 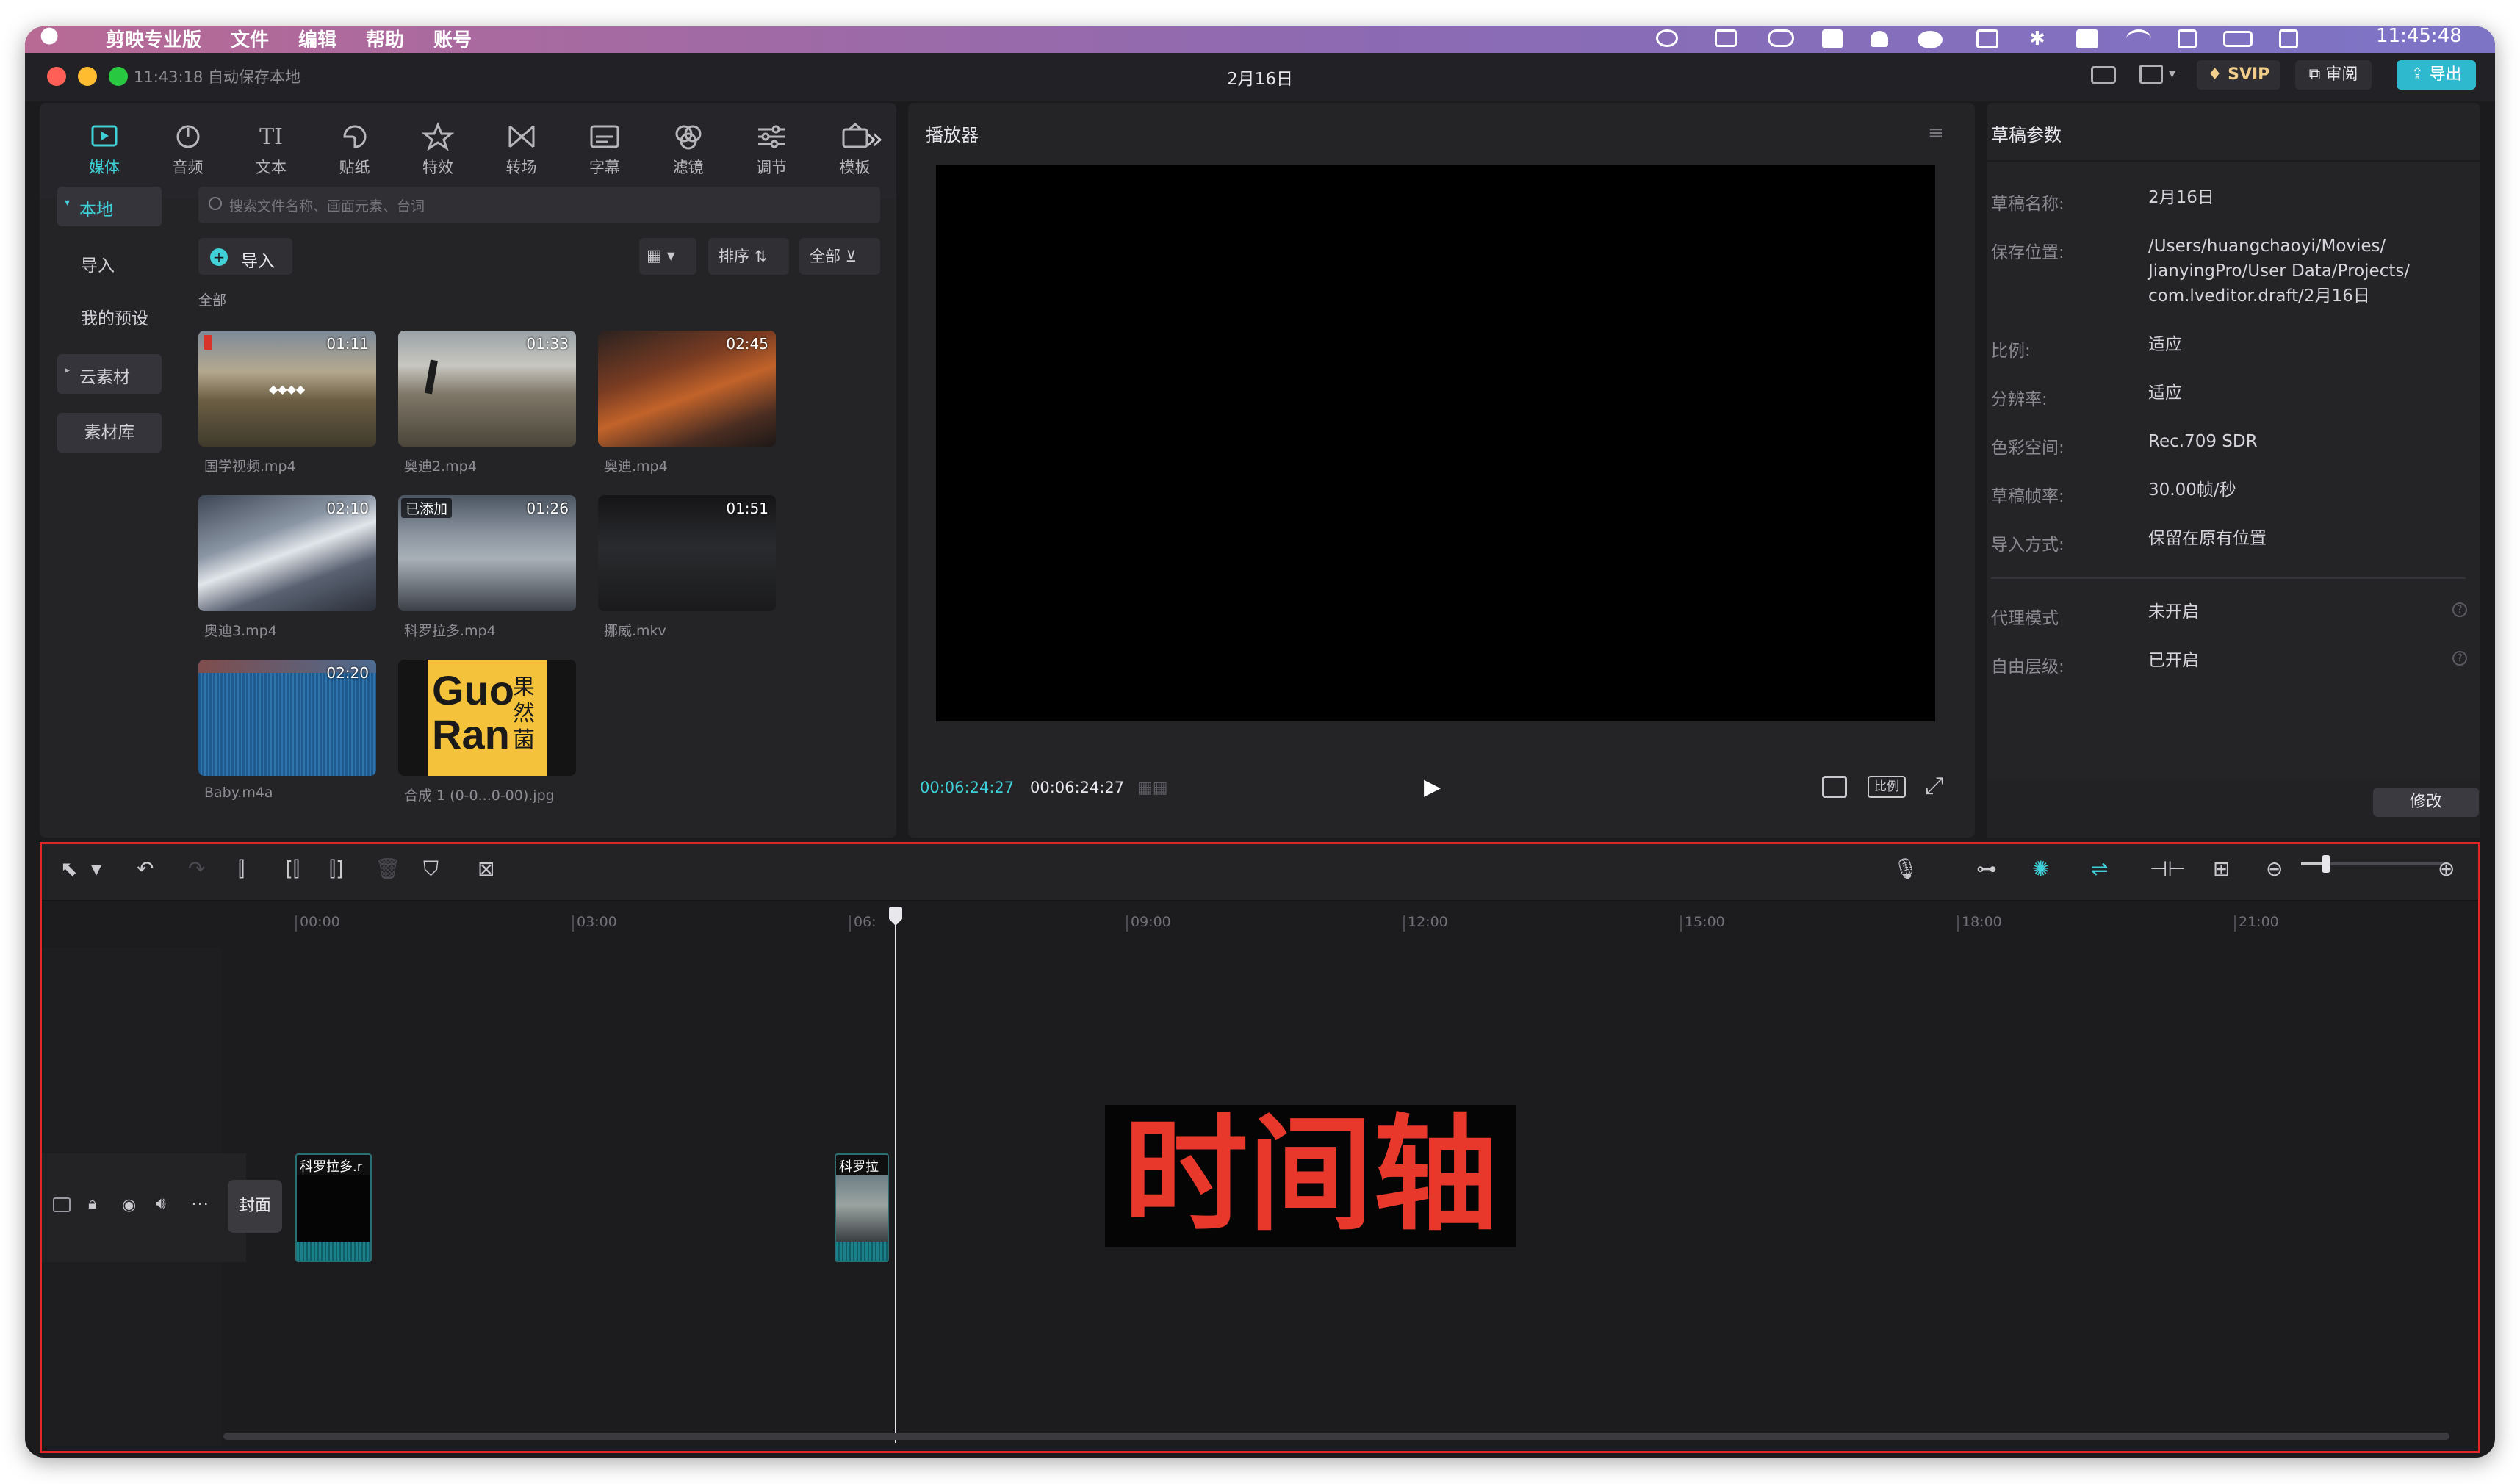 What do you see at coordinates (68, 869) in the screenshot?
I see `select-icon: ⬉` at bounding box center [68, 869].